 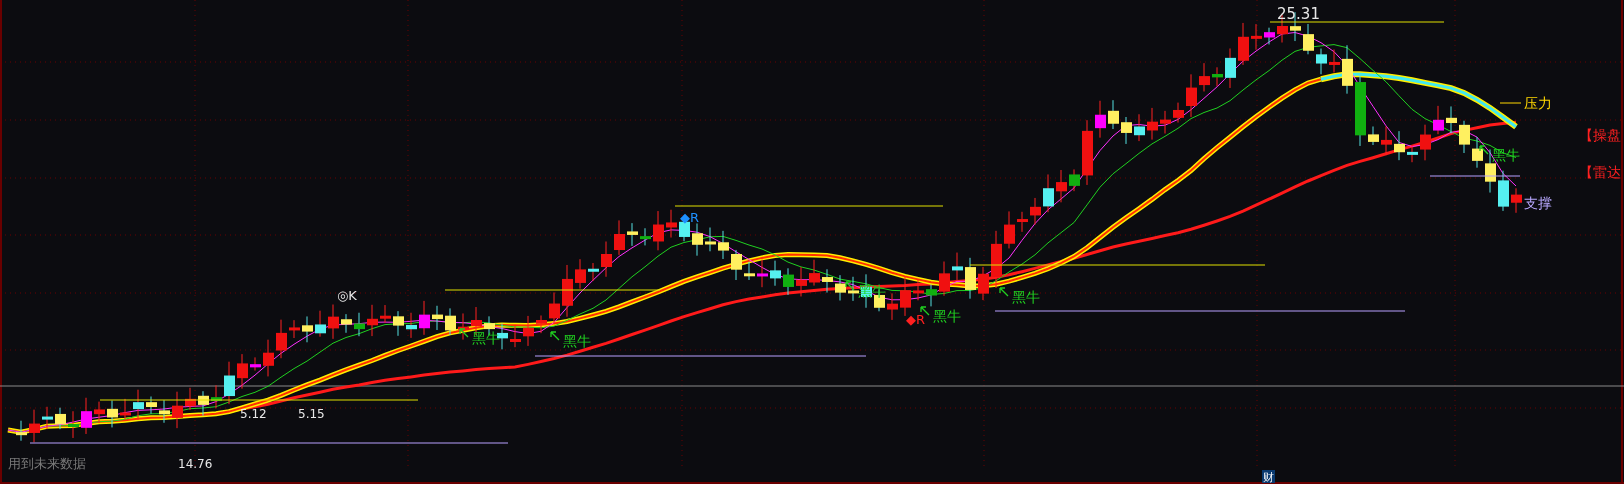 I want to click on line-label: 支撑, so click(x=1538, y=203).